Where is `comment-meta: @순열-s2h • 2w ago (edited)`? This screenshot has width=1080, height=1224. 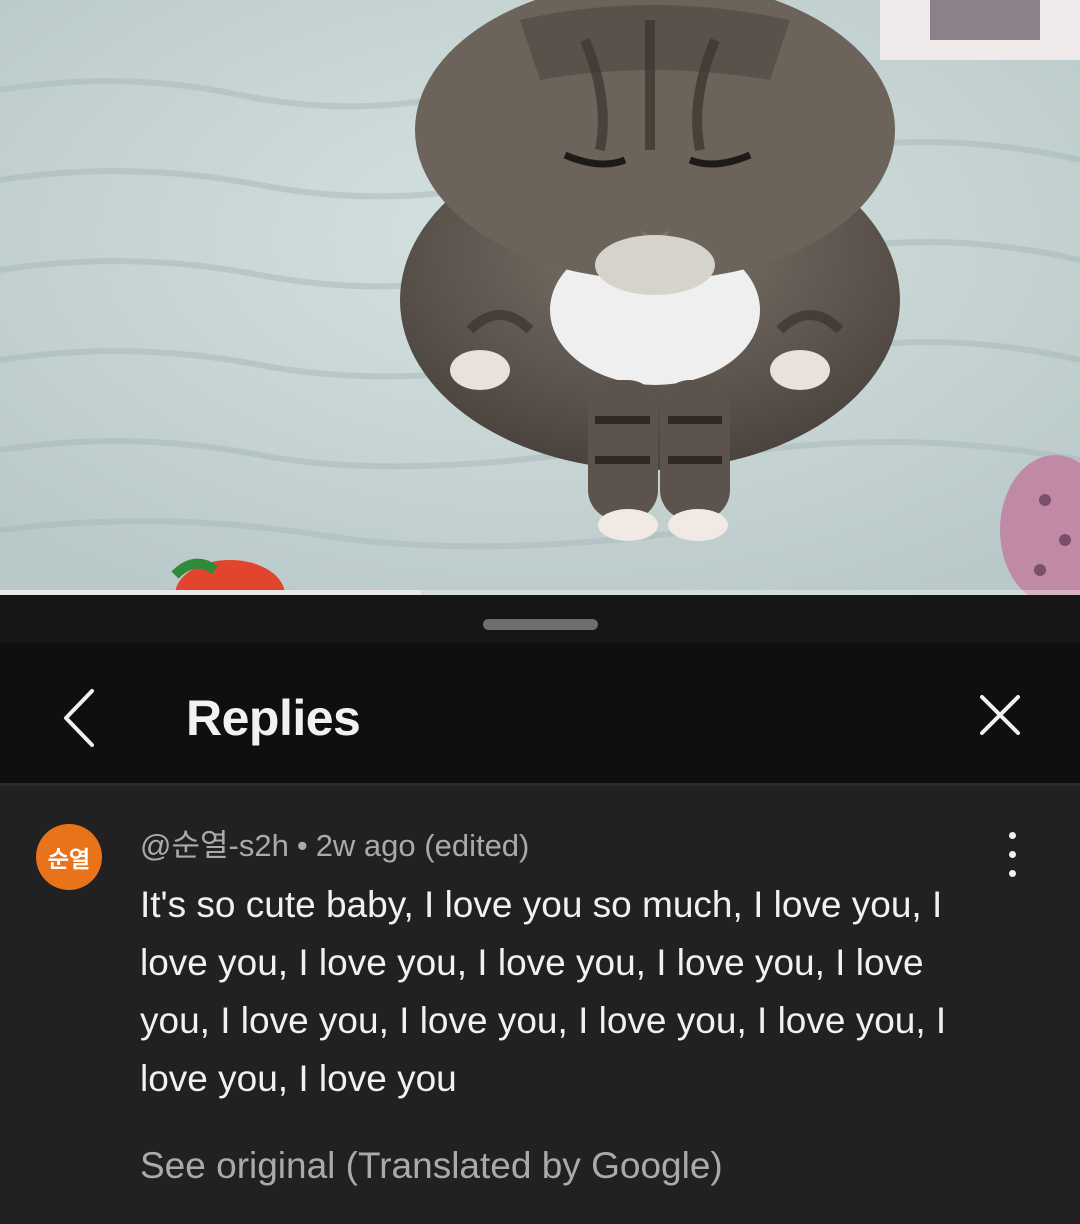 comment-meta: @순열-s2h • 2w ago (edited) is located at coordinates (334, 846).